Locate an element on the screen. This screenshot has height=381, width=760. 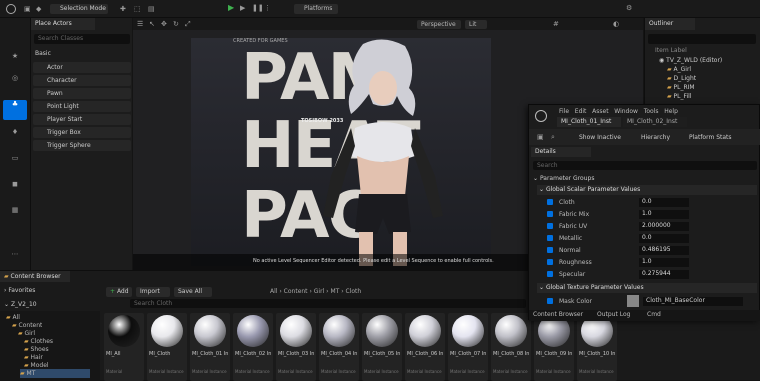
place-actors-tab: Place Actors is located at coordinates (63, 24).